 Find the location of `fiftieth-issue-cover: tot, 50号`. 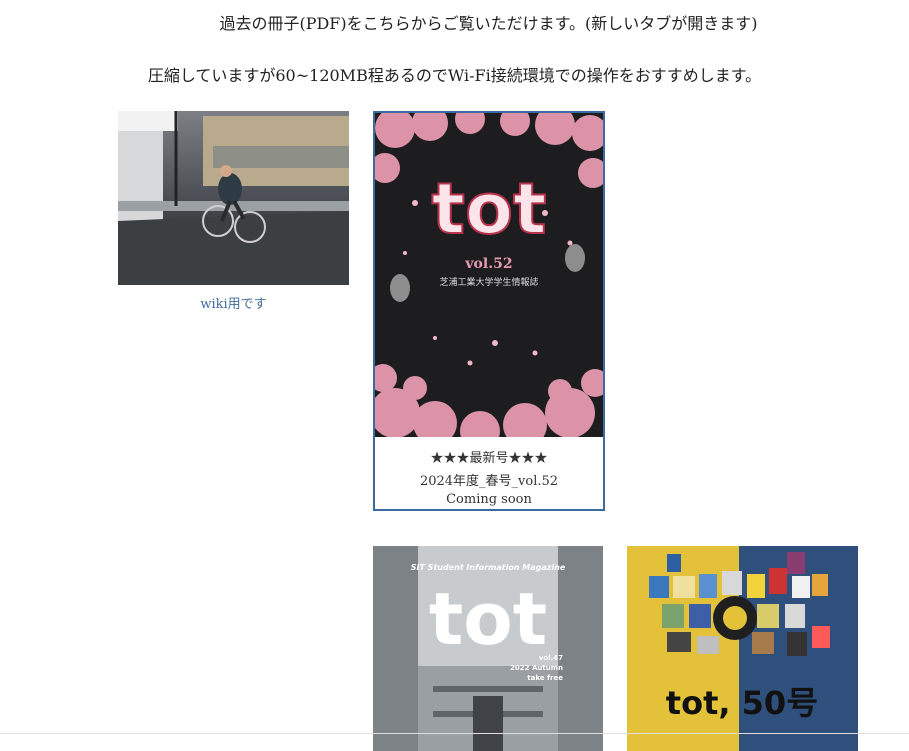

fiftieth-issue-cover: tot, 50号 is located at coordinates (742, 648).